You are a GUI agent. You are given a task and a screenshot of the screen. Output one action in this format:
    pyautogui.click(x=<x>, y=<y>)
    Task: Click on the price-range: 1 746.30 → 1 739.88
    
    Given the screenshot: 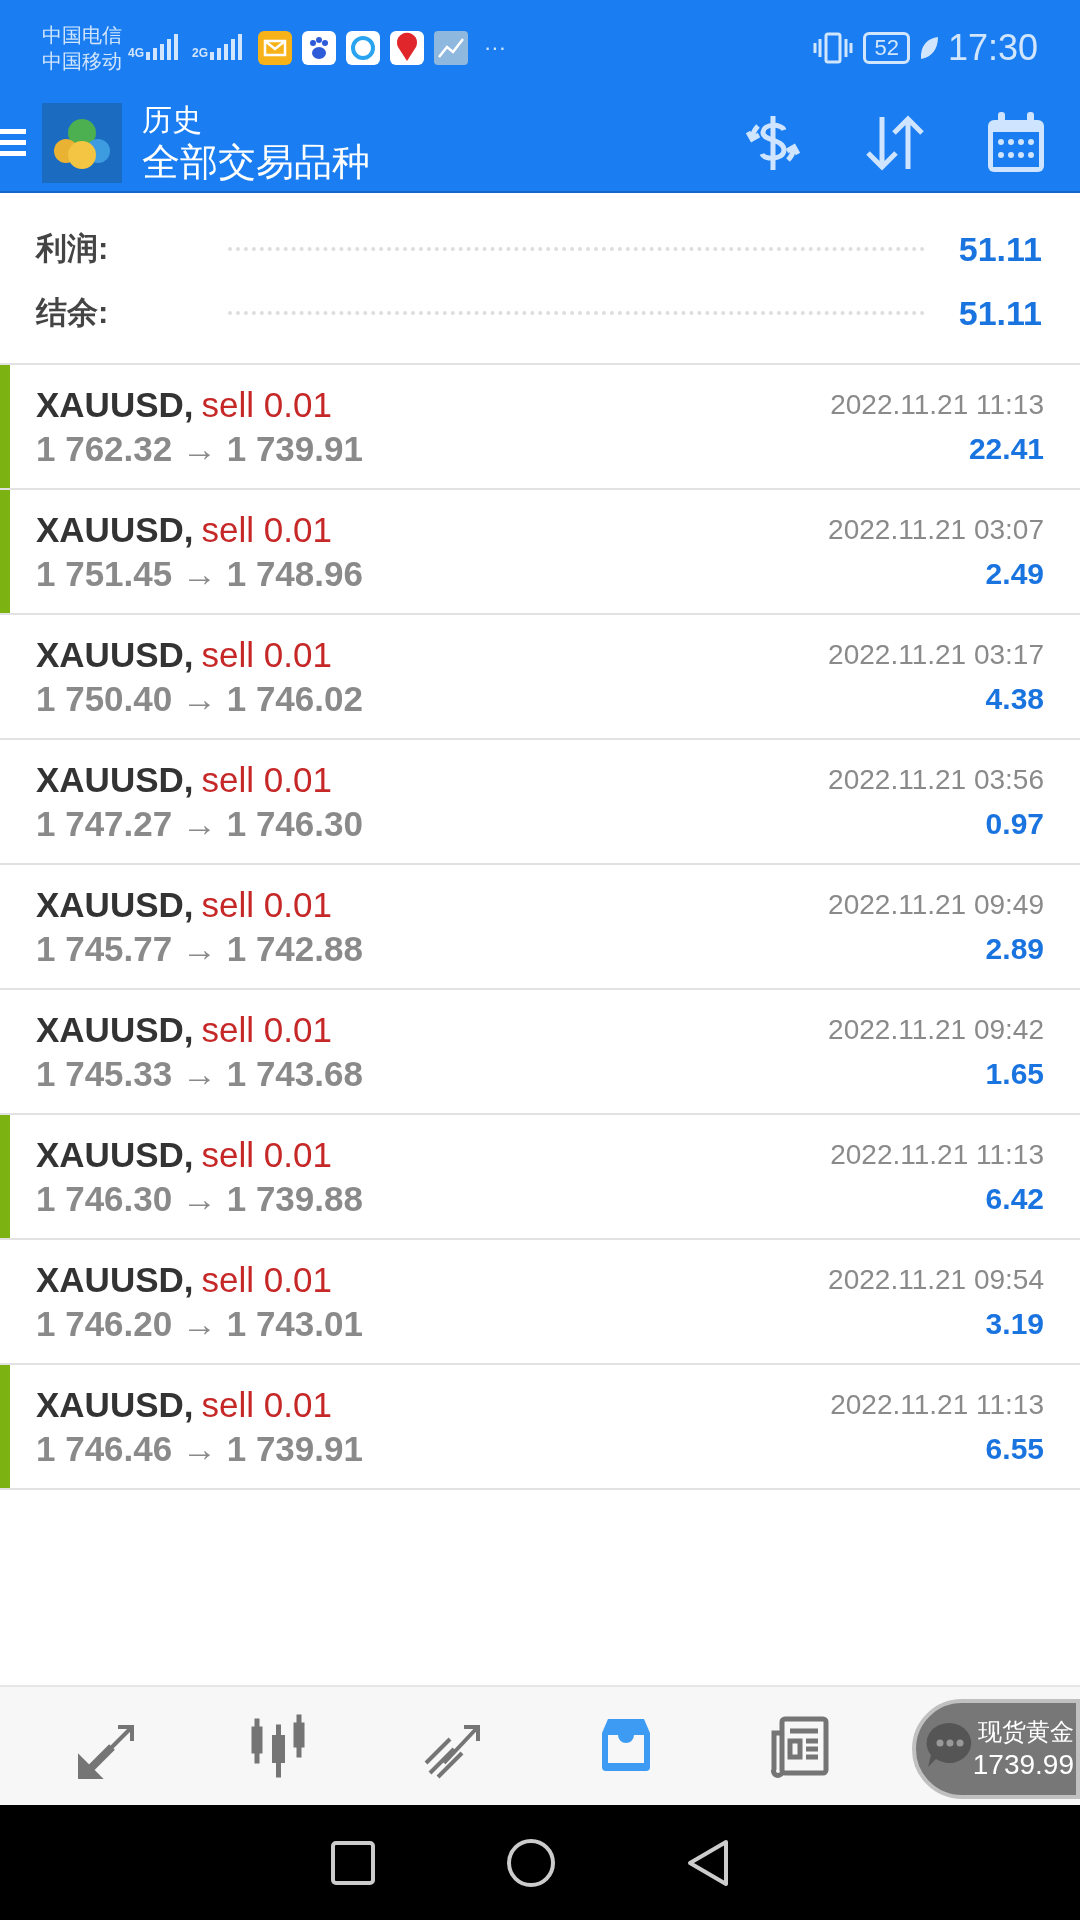 What is the action you would take?
    pyautogui.click(x=200, y=1198)
    